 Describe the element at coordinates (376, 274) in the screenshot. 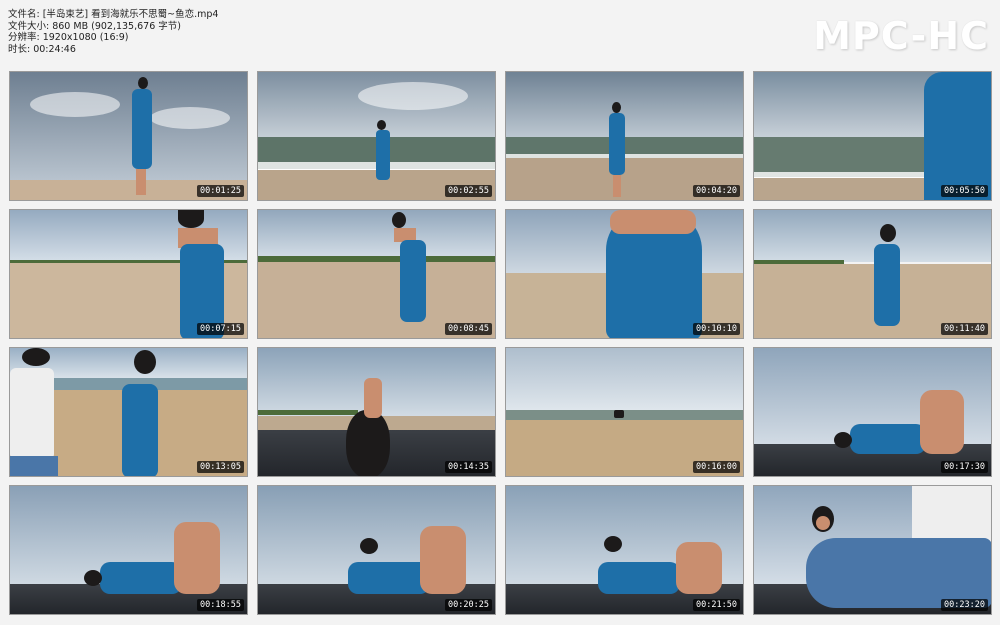

I see `thumbnail: 00:08:45` at that location.